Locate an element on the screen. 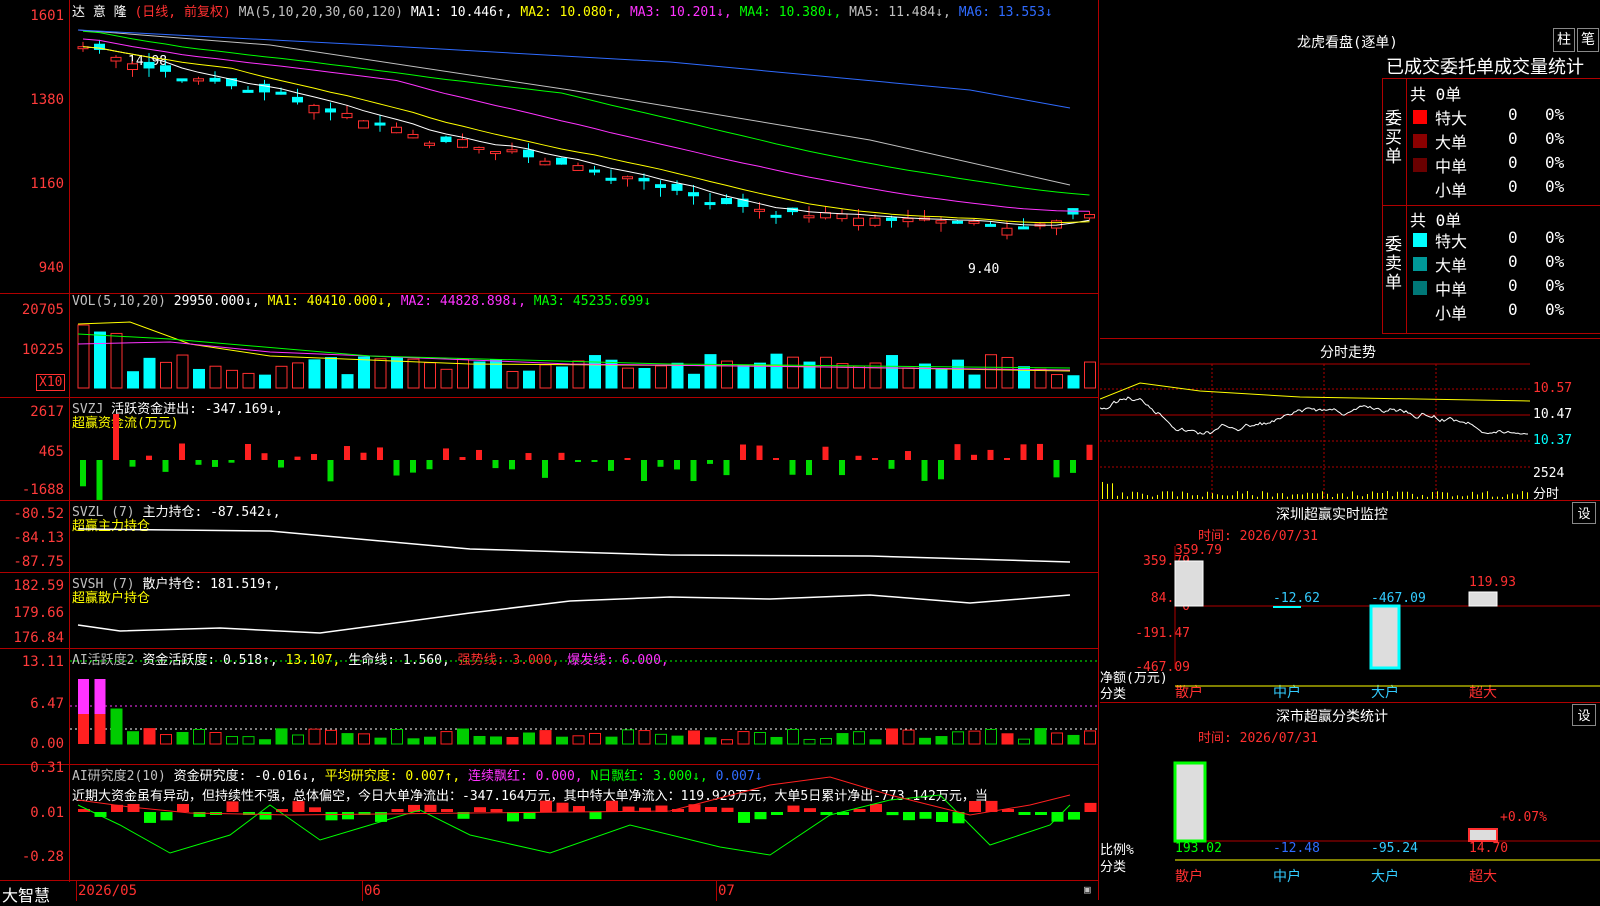  vol-chart is located at coordinates (584, 345).